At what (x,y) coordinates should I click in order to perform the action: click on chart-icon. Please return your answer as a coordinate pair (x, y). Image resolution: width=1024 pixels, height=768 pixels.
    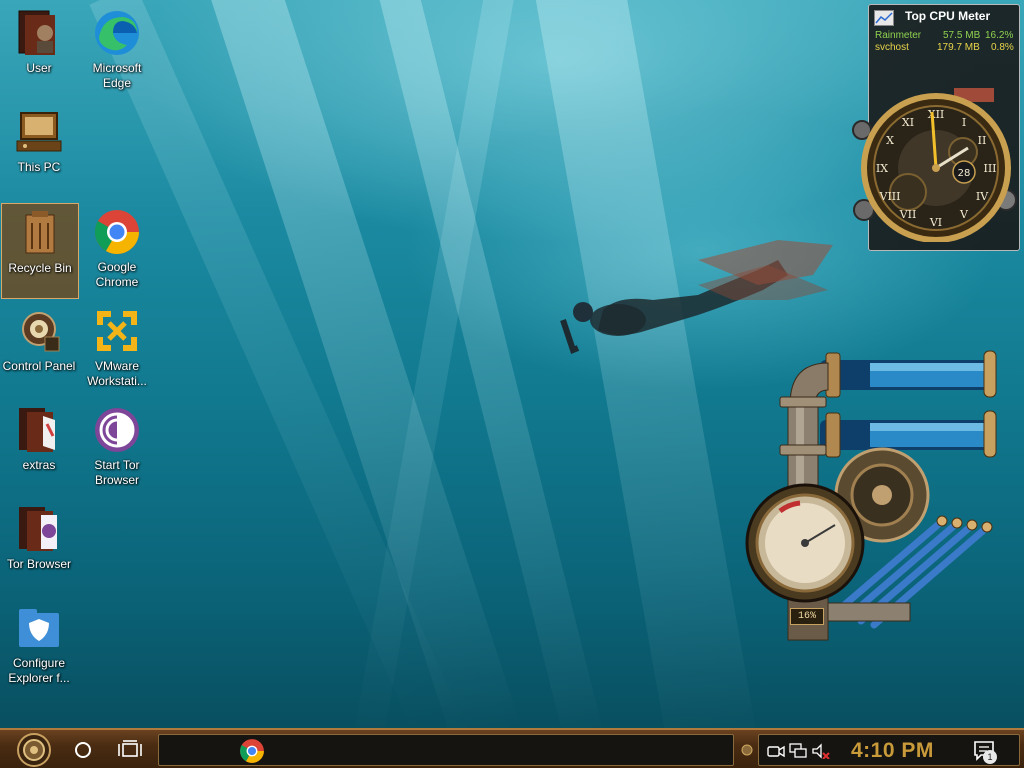
    Looking at the image, I should click on (884, 18).